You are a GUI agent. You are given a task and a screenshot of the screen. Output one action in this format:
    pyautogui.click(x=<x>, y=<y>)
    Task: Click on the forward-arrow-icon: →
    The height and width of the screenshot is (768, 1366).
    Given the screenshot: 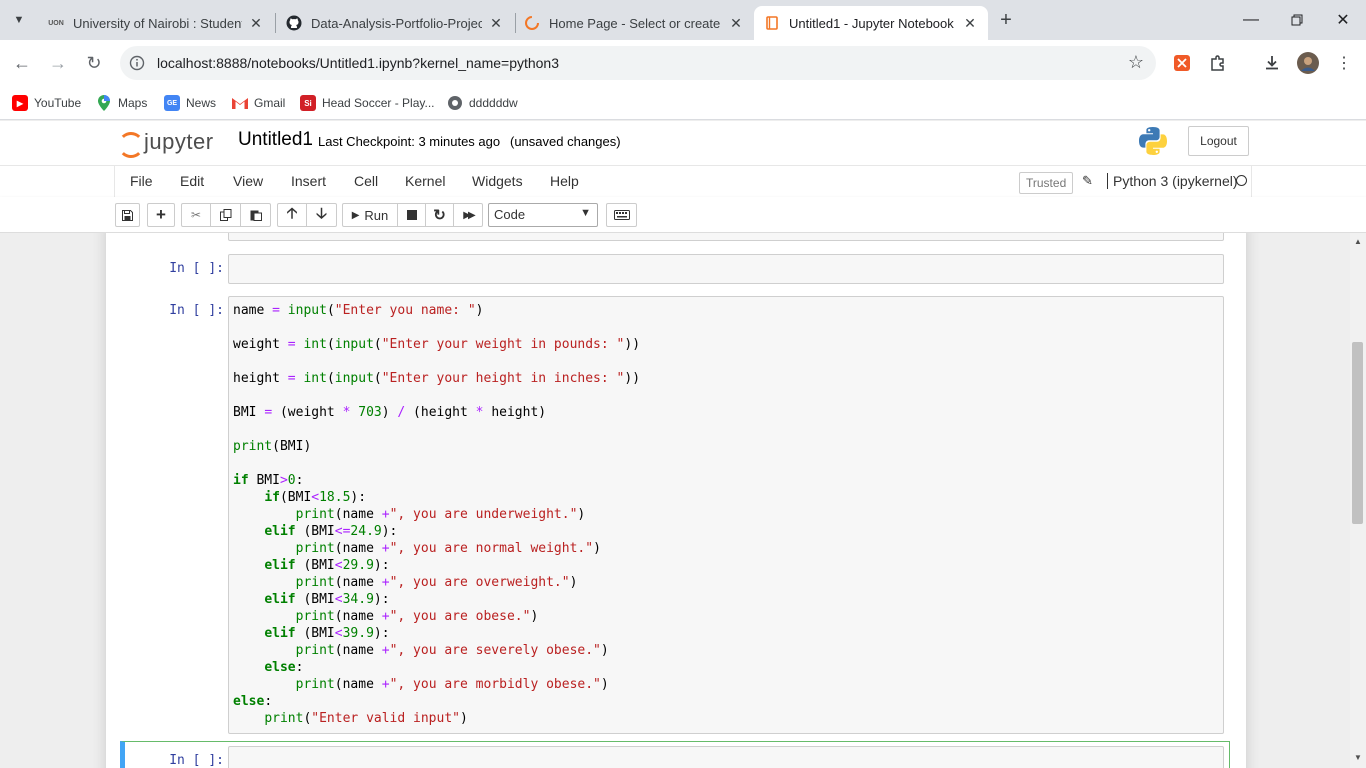 What is the action you would take?
    pyautogui.click(x=58, y=63)
    